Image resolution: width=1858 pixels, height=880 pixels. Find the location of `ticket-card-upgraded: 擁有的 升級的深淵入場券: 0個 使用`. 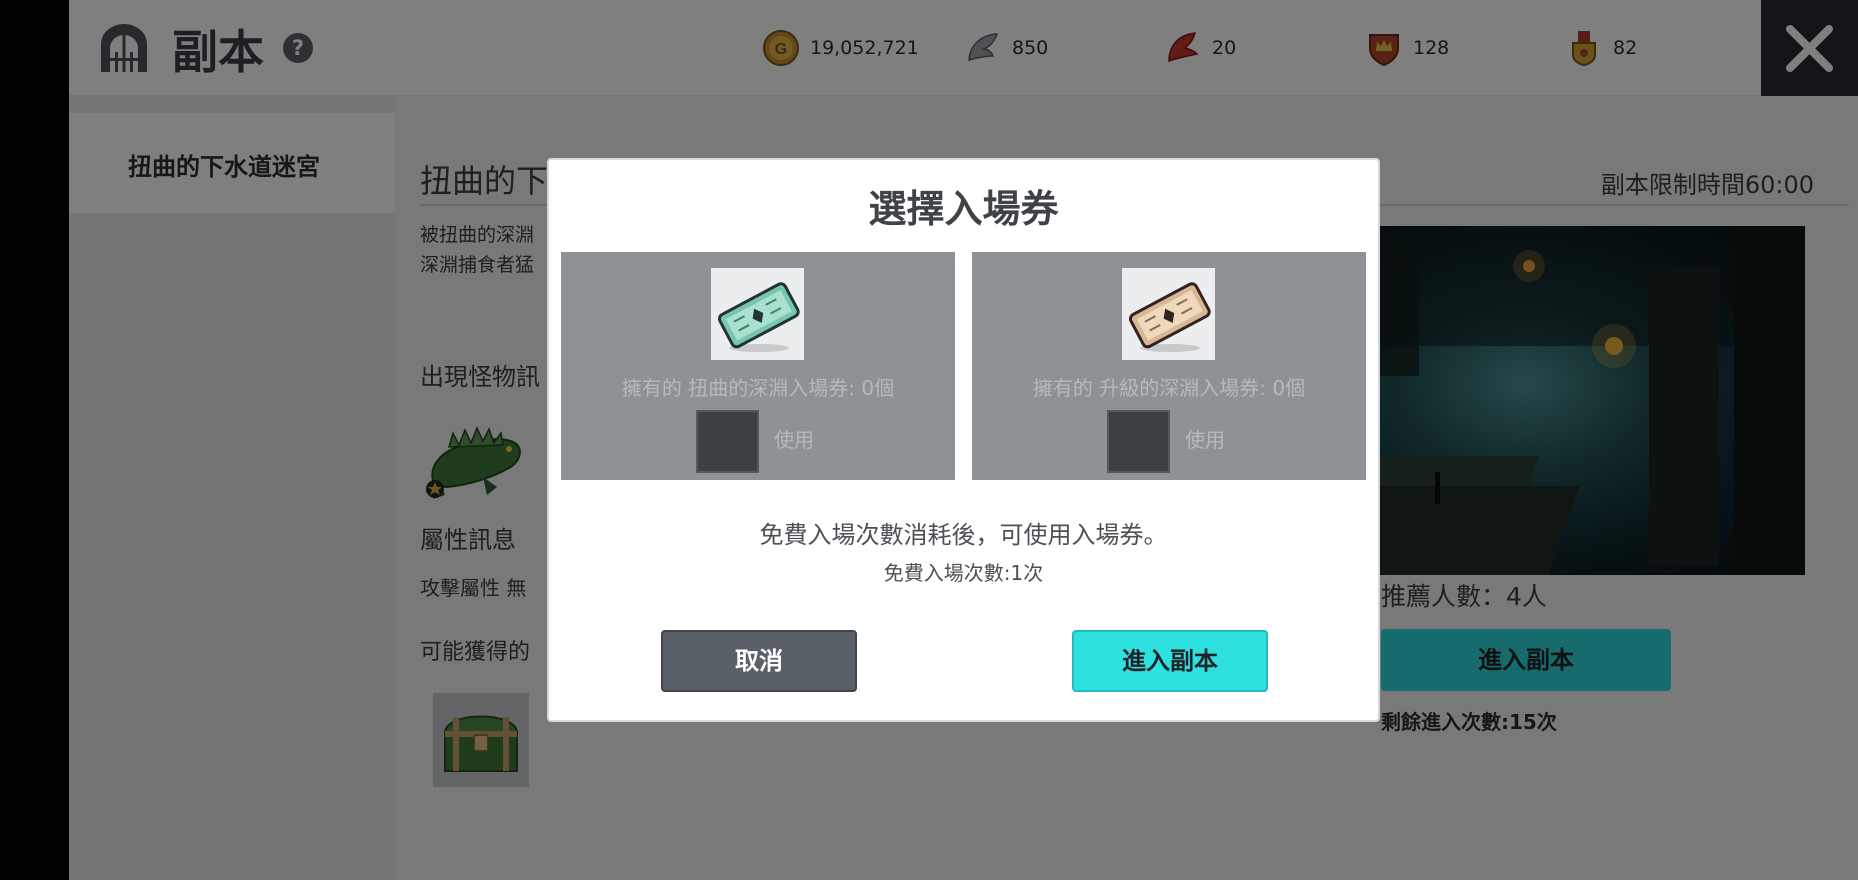

ticket-card-upgraded: 擁有的 升級的深淵入場券: 0個 使用 is located at coordinates (1169, 366).